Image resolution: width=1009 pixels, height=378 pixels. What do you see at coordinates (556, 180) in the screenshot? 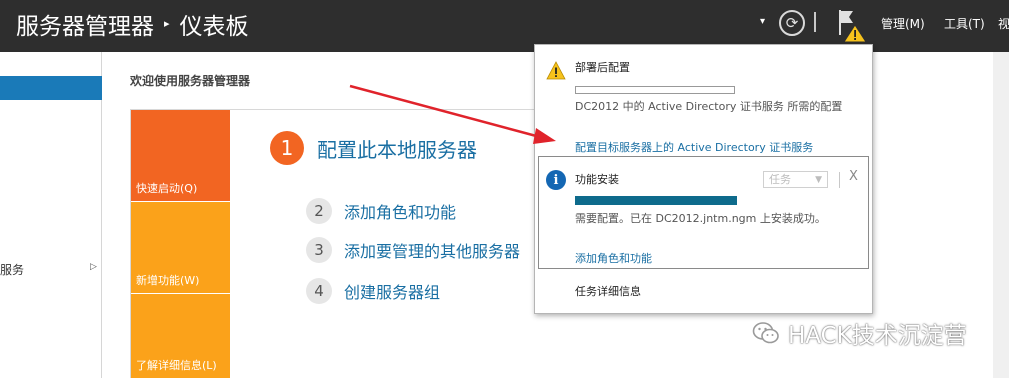
I see `info-icon: i` at bounding box center [556, 180].